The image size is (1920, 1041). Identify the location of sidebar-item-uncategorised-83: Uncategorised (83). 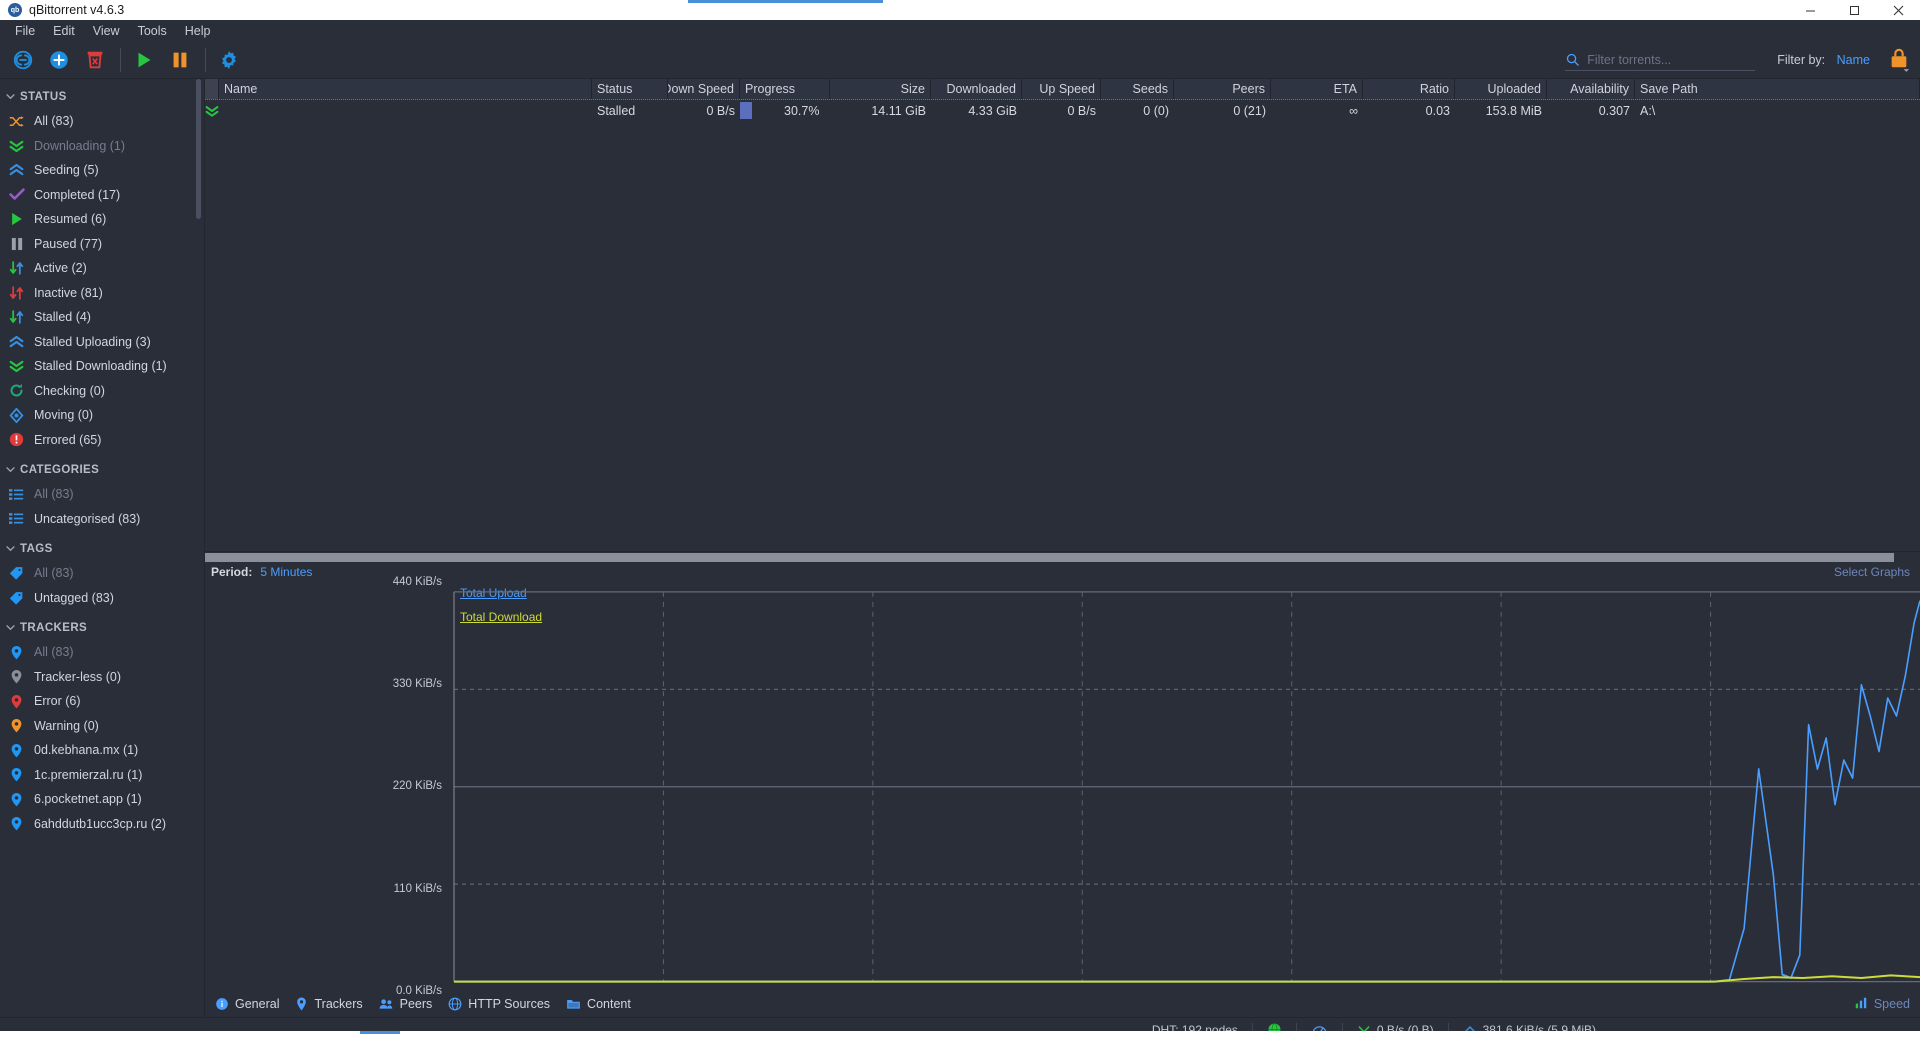
(102, 519).